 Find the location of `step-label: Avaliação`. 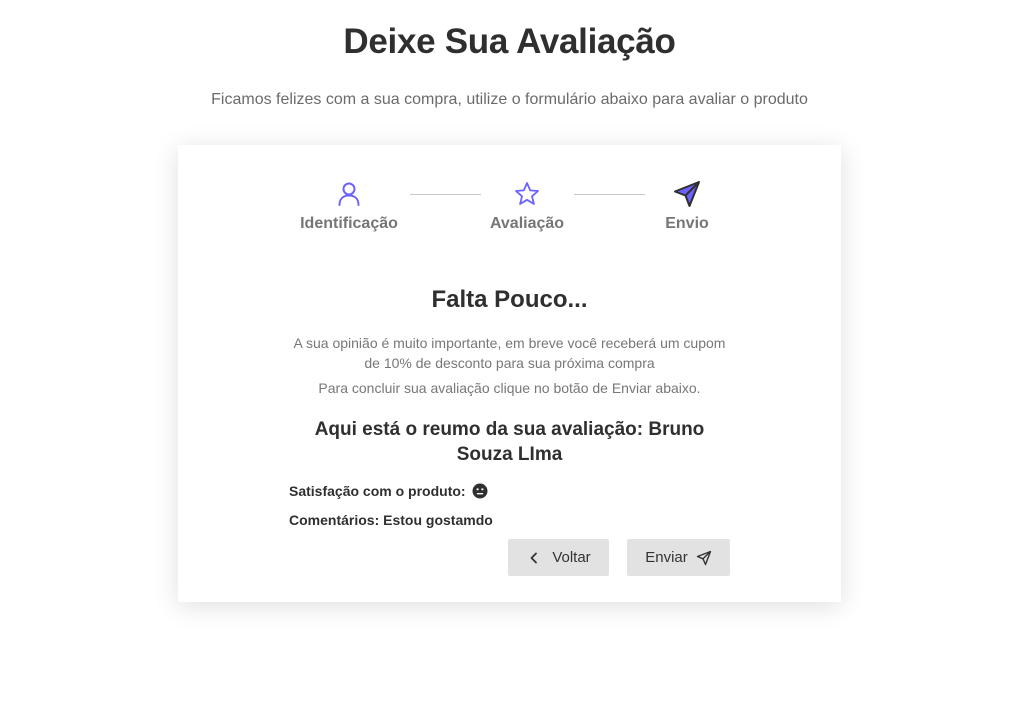

step-label: Avaliação is located at coordinates (527, 223).